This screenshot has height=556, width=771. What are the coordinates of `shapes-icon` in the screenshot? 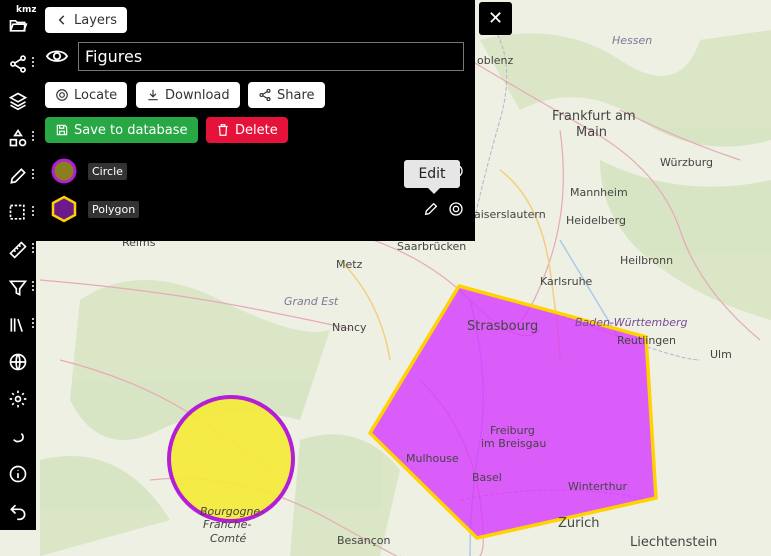 It's located at (20, 138).